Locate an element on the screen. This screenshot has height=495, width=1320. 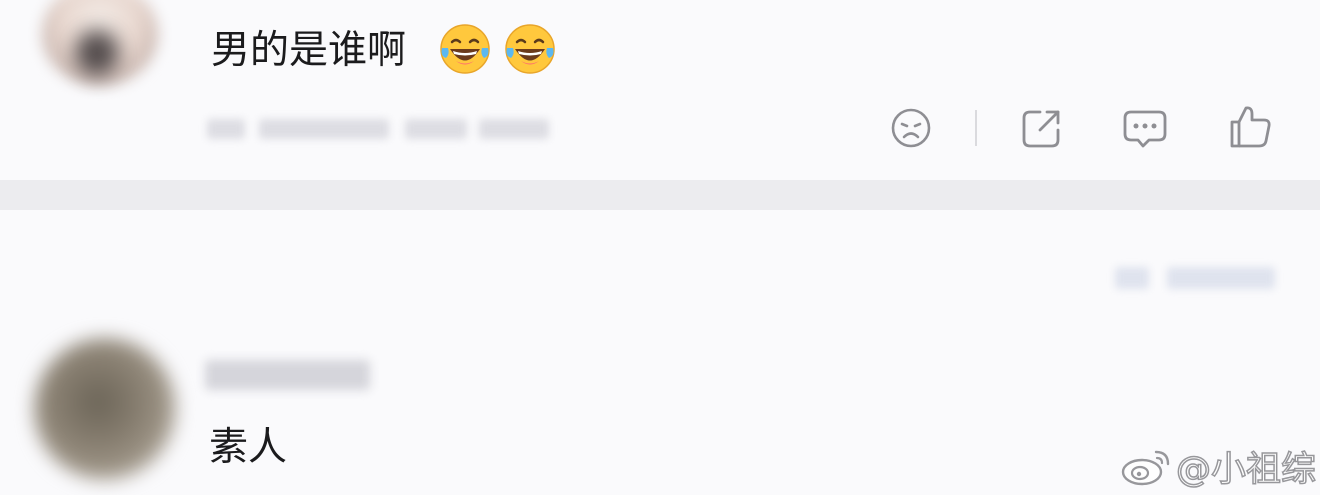
weibo-logo-icon is located at coordinates (1145, 468).